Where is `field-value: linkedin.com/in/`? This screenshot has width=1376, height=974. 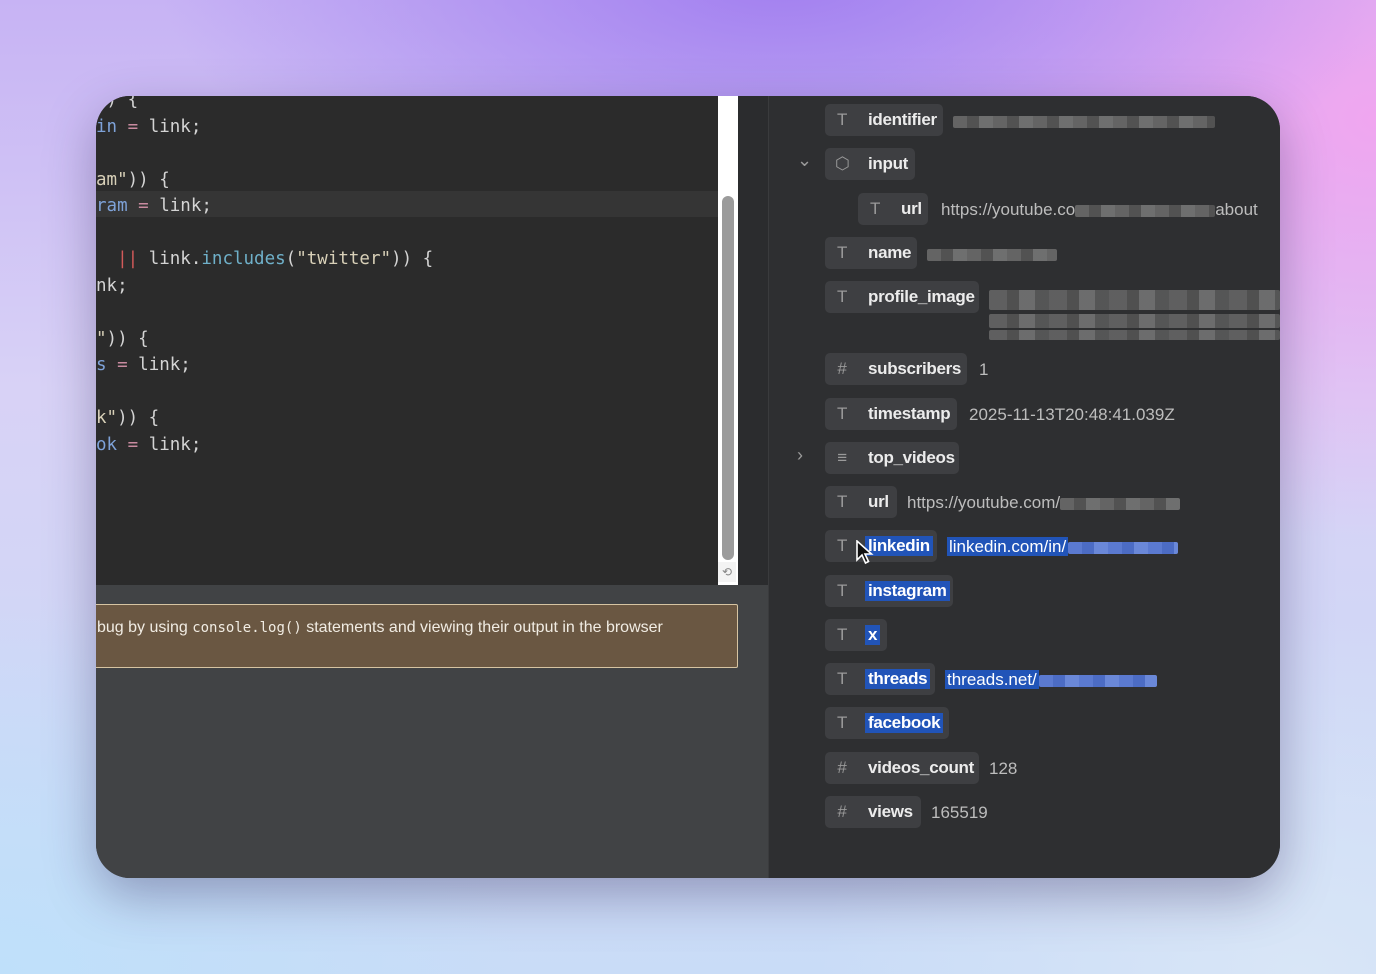
field-value: linkedin.com/in/ is located at coordinates (1063, 547).